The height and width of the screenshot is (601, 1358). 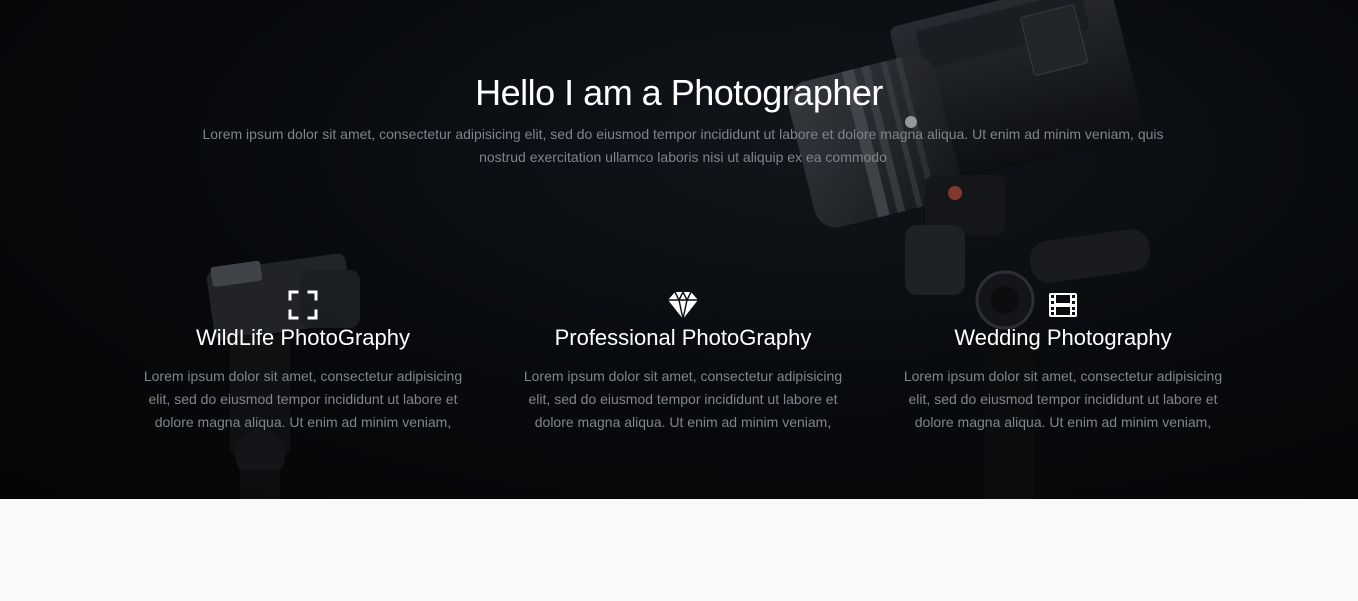 What do you see at coordinates (1063, 337) in the screenshot?
I see `service-title: Wedding Photography` at bounding box center [1063, 337].